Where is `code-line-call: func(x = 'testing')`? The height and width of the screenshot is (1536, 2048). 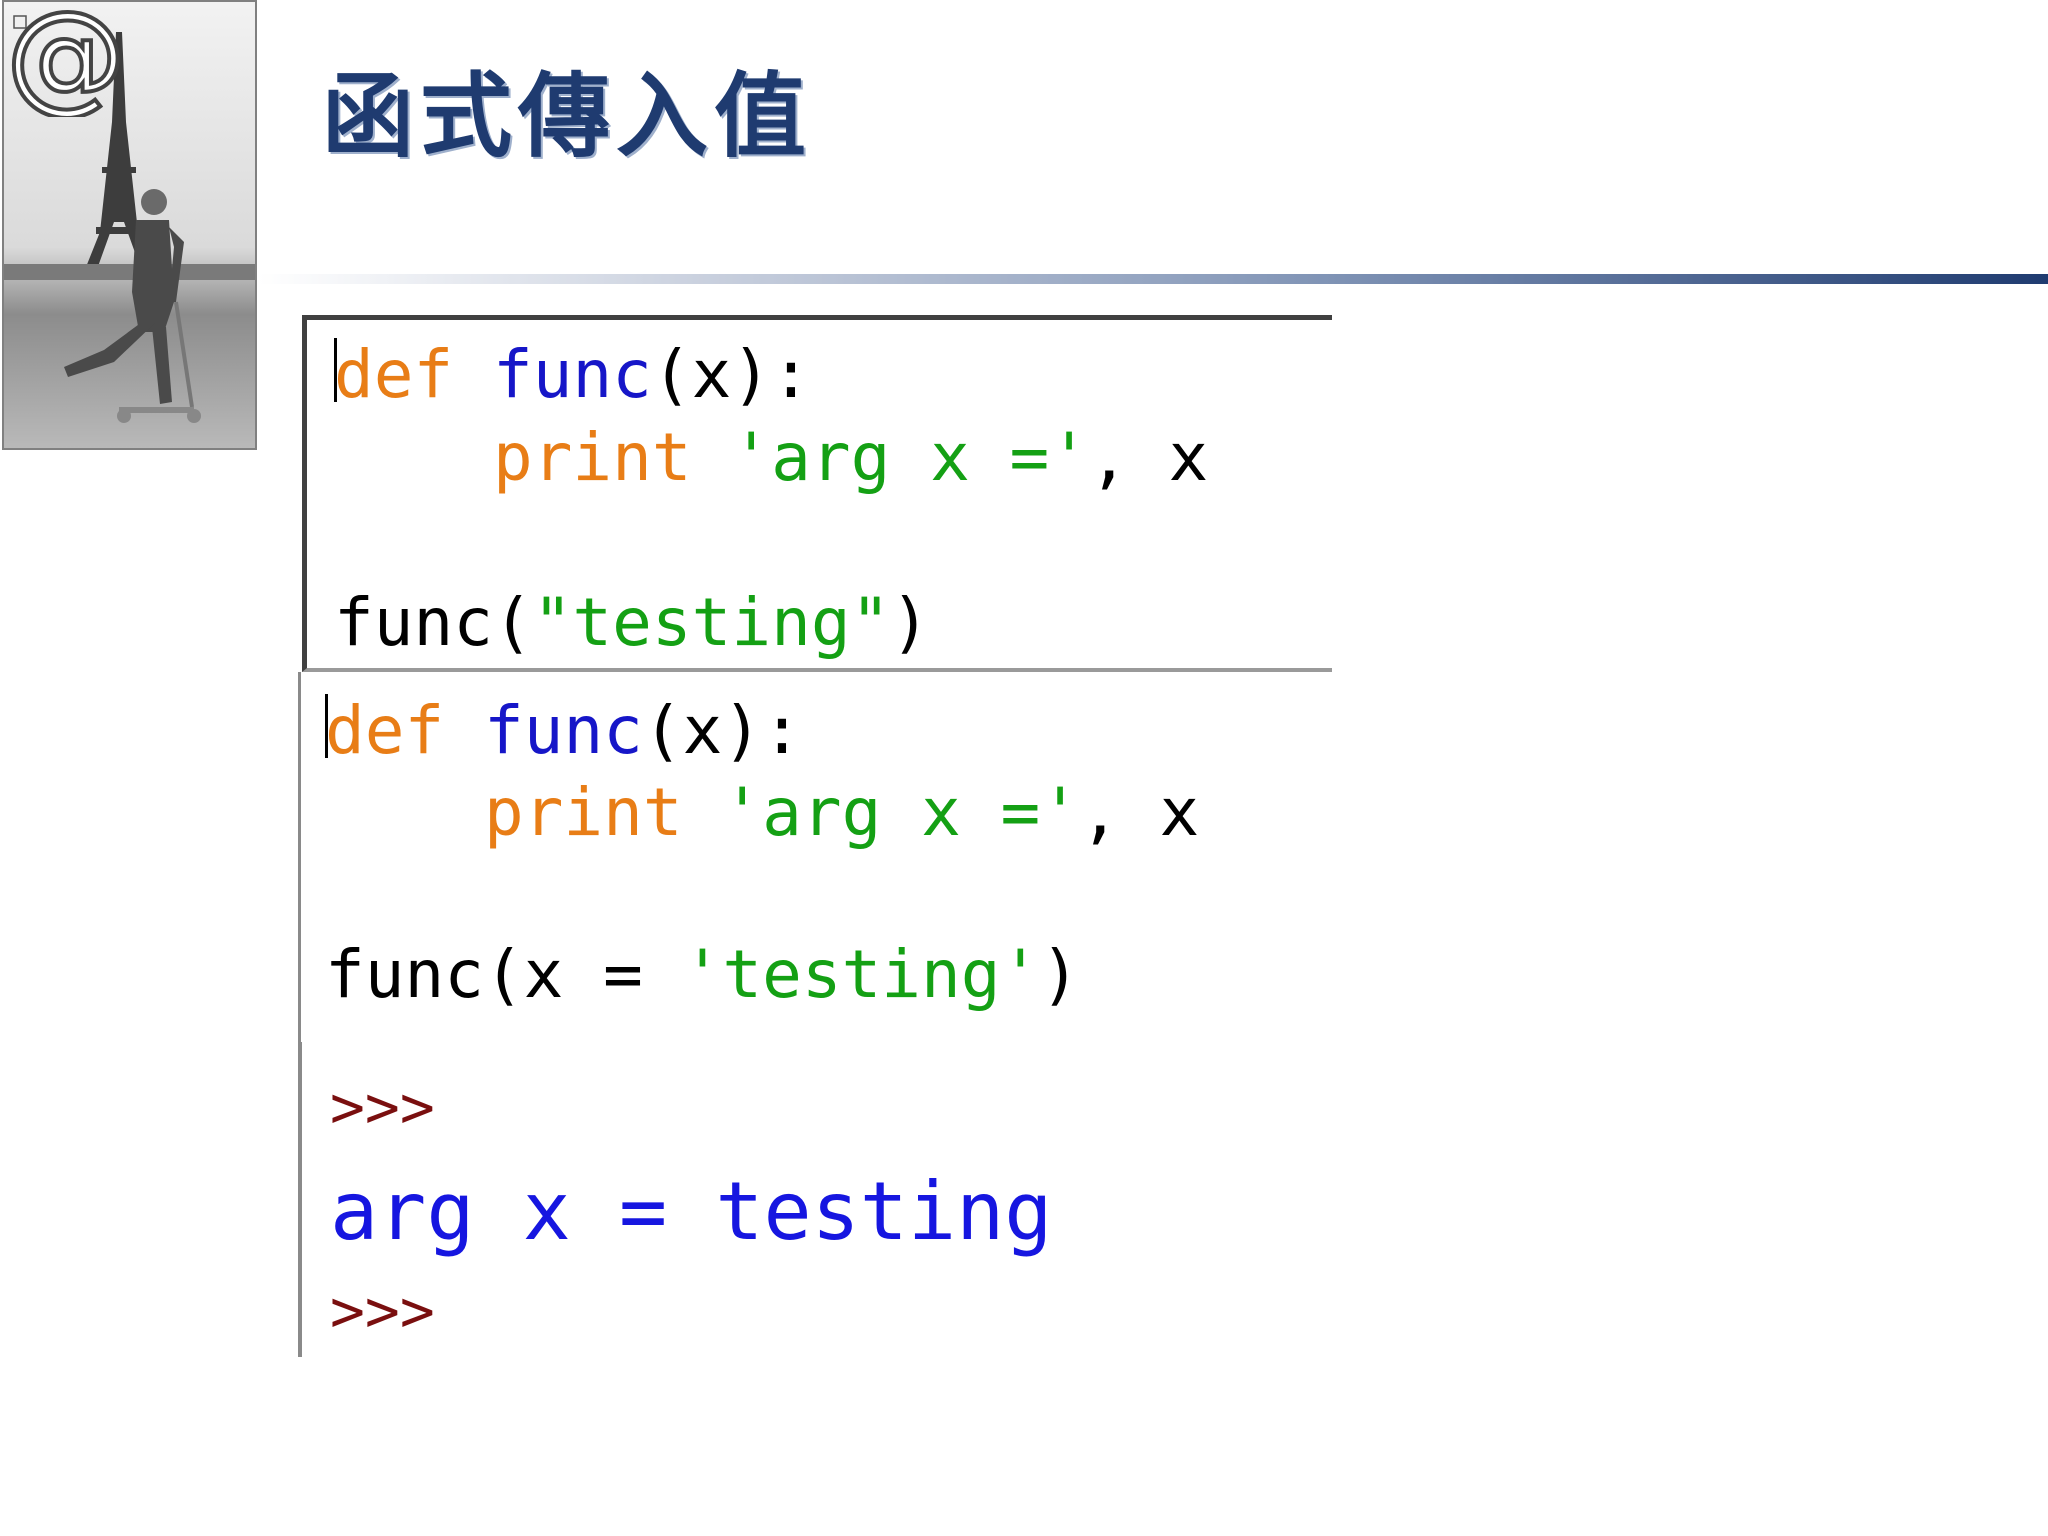 code-line-call: func(x = 'testing') is located at coordinates (702, 975).